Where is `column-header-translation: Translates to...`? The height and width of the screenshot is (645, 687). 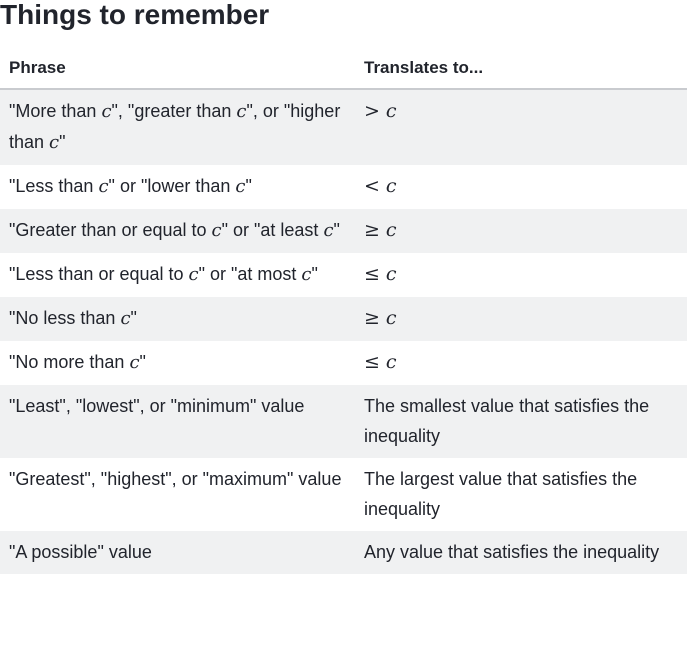 column-header-translation: Translates to... is located at coordinates (521, 69).